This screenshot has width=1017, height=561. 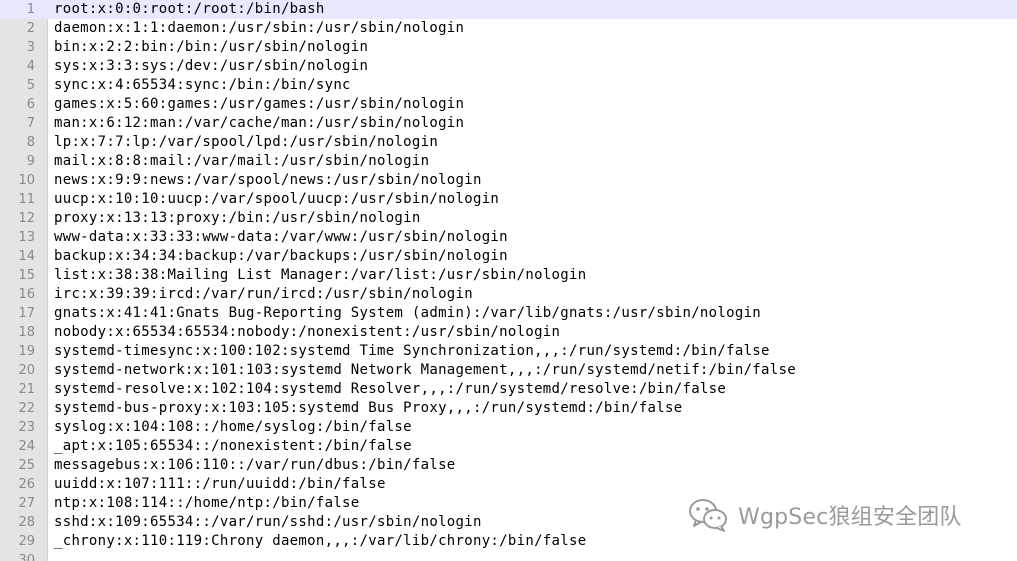 What do you see at coordinates (26, 313) in the screenshot?
I see `line-number: 17` at bounding box center [26, 313].